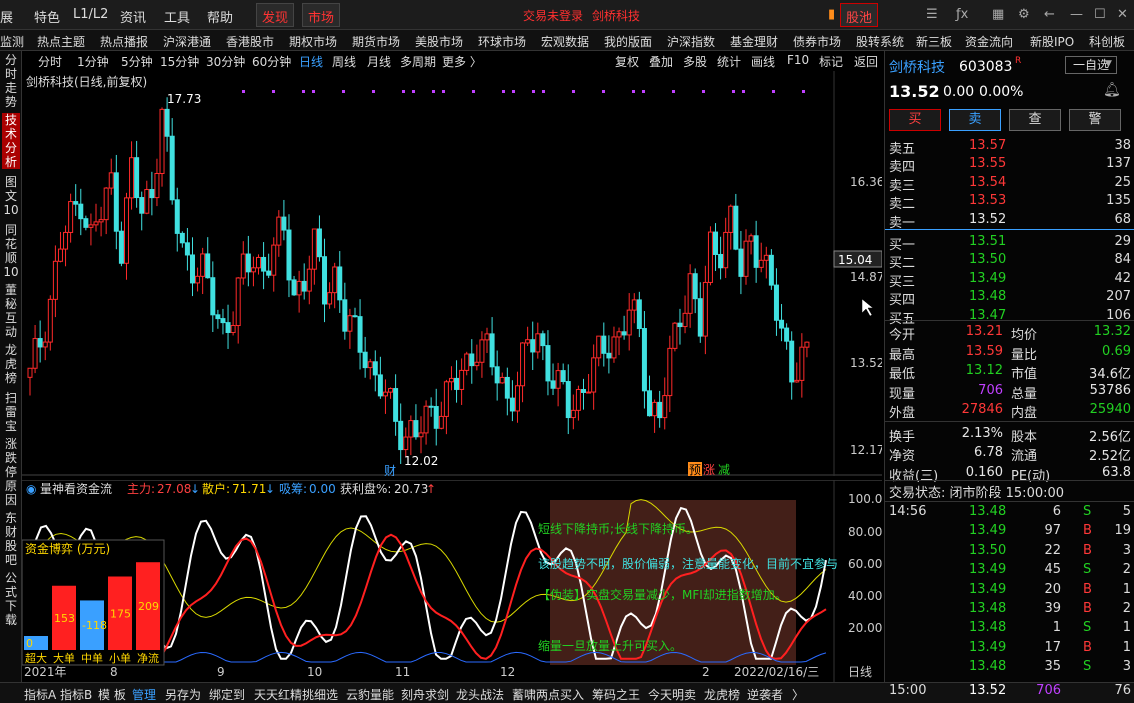  Describe the element at coordinates (321, 15) in the screenshot. I see `market-button: 市场` at that location.